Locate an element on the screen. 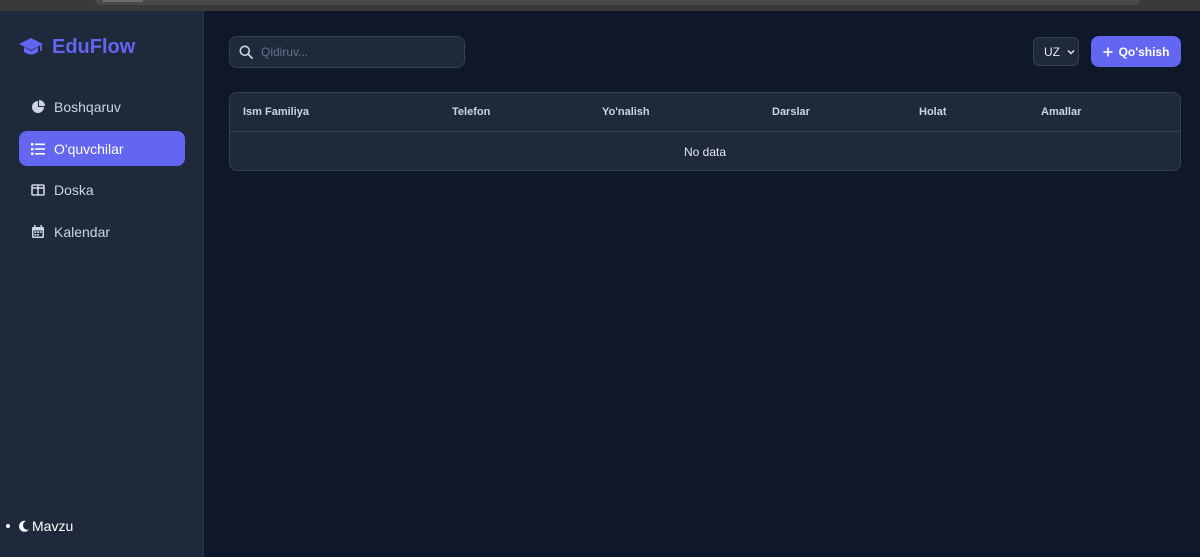 This screenshot has width=1200, height=557. brand-logo: EduFlow is located at coordinates (76, 47).